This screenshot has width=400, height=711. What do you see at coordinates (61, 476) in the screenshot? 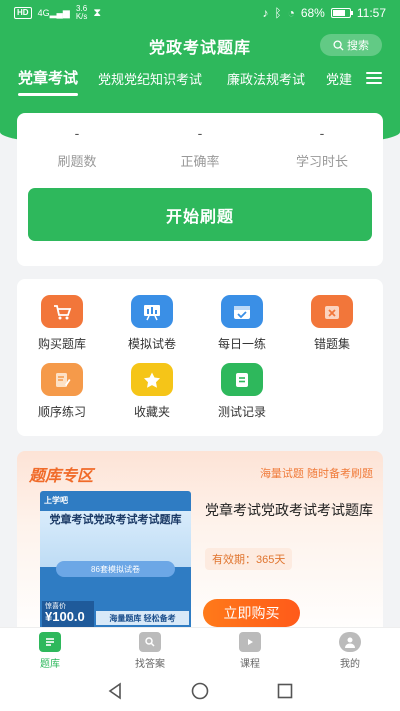
I see `zone-title: 题库专区` at bounding box center [61, 476].